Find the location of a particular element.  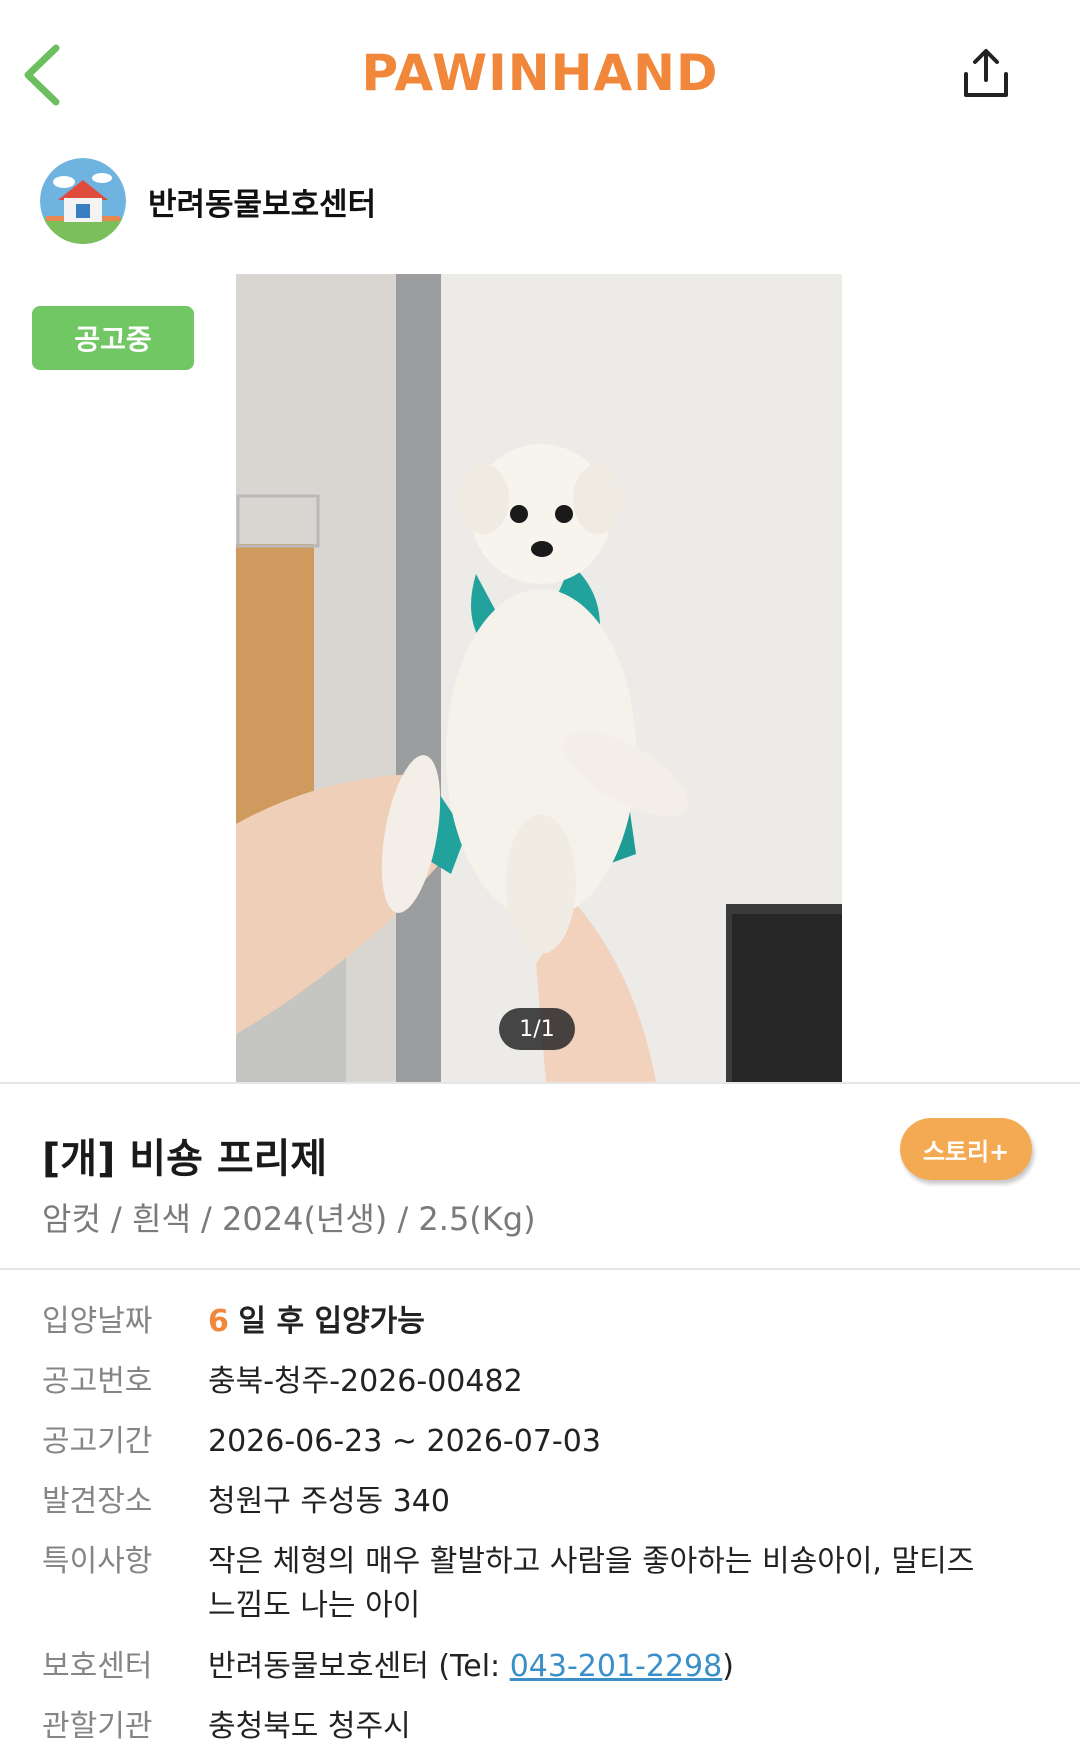

detail-row-notice-period: 공고기간 2026-06-23 ~ 2026-07-03 is located at coordinates (520, 1442).